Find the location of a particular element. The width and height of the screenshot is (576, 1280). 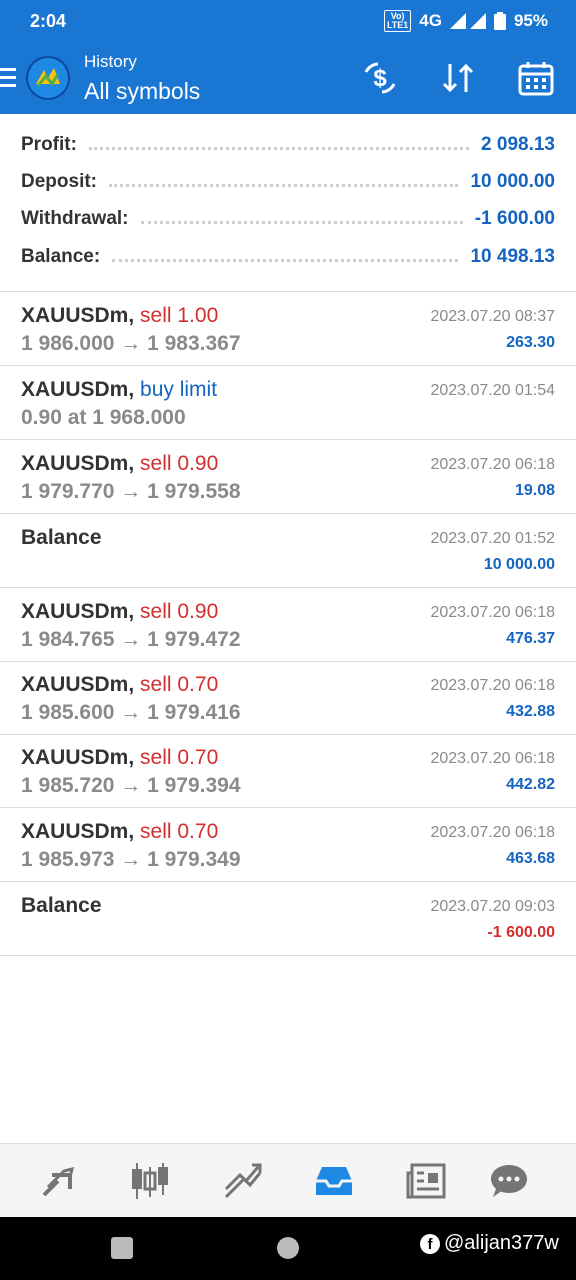

balance-row: Balance 2023.07.20 09:03 -1 600.00 is located at coordinates (288, 919).